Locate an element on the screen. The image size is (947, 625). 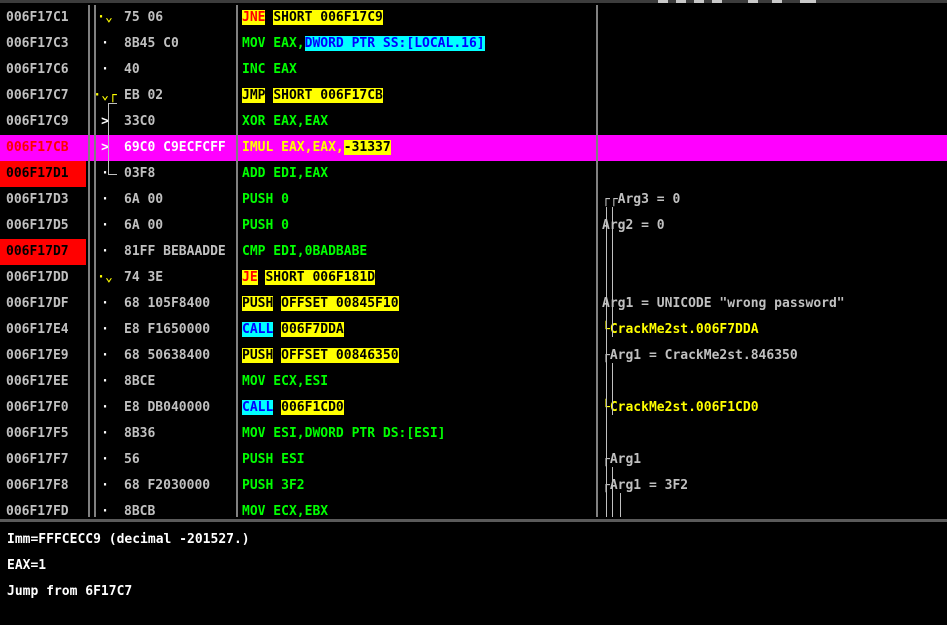
instruction-comment: └CrackMe2st.006F7DDA is located at coordinates (774, 330).